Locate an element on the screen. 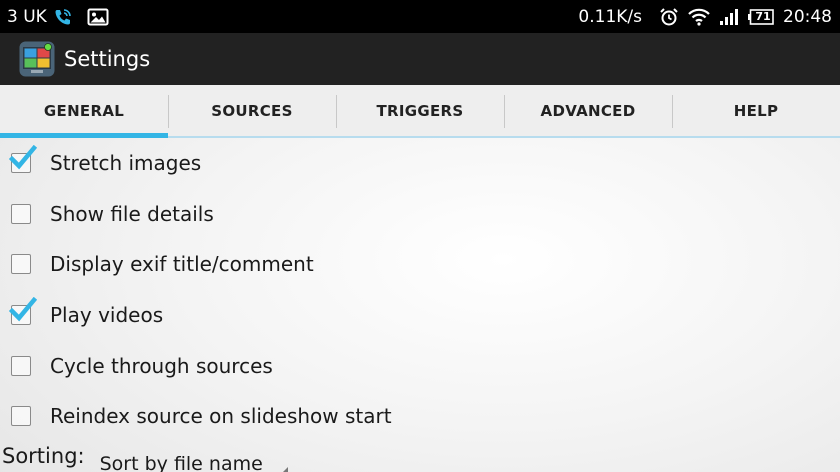  page-title: Settings is located at coordinates (107, 59).